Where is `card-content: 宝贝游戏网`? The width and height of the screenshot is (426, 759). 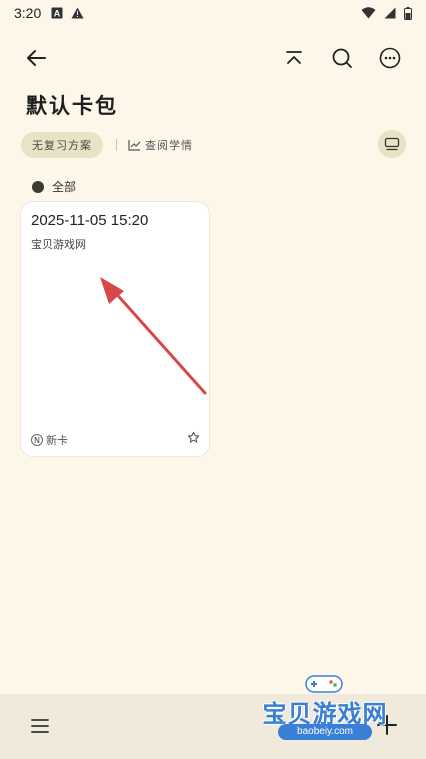 card-content: 宝贝游戏网 is located at coordinates (58, 244).